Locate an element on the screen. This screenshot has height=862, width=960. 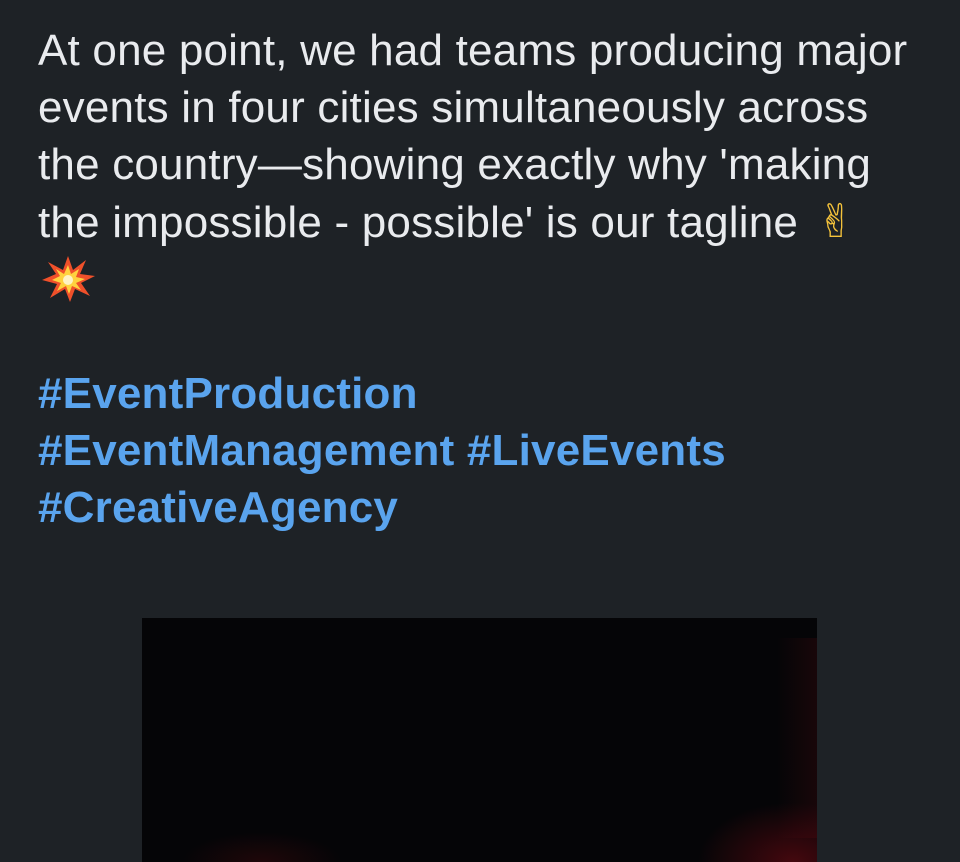
hashtag-event-management: #EventManagement is located at coordinates (246, 450).